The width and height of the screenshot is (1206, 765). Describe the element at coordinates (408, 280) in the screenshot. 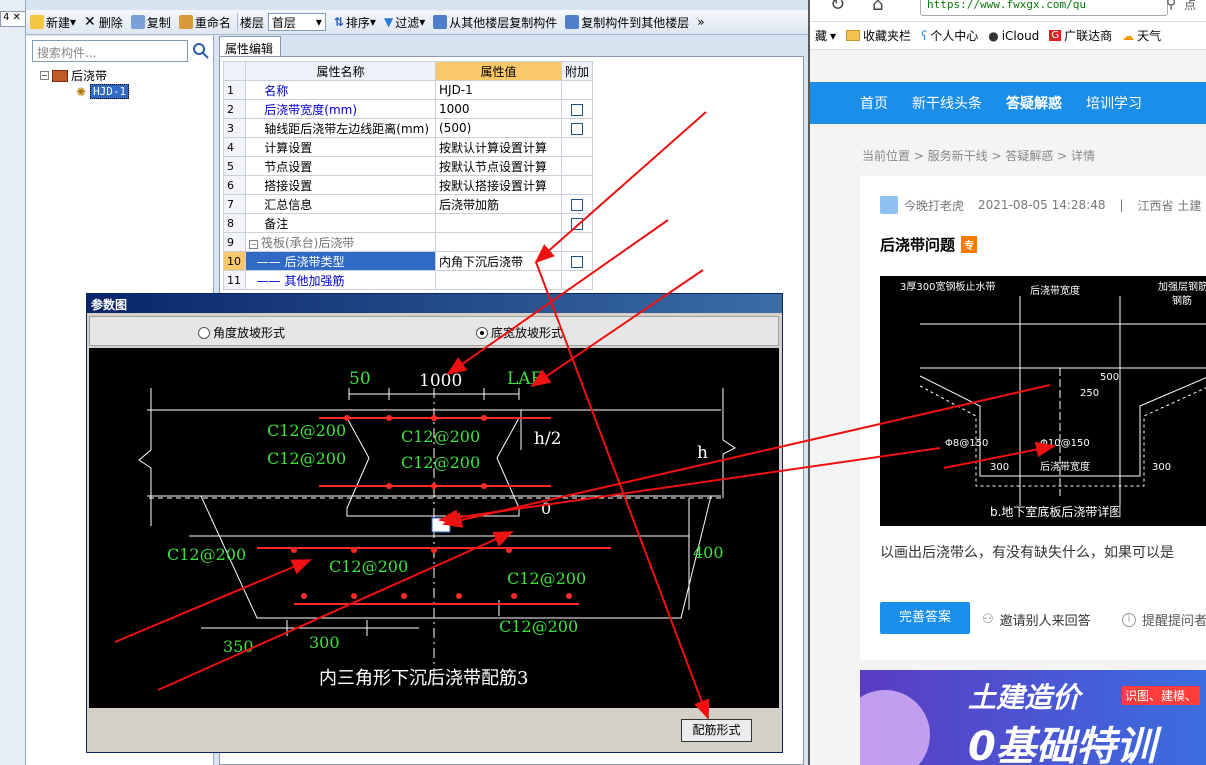

I see `property-row: 11 —— 其他加强筋` at that location.